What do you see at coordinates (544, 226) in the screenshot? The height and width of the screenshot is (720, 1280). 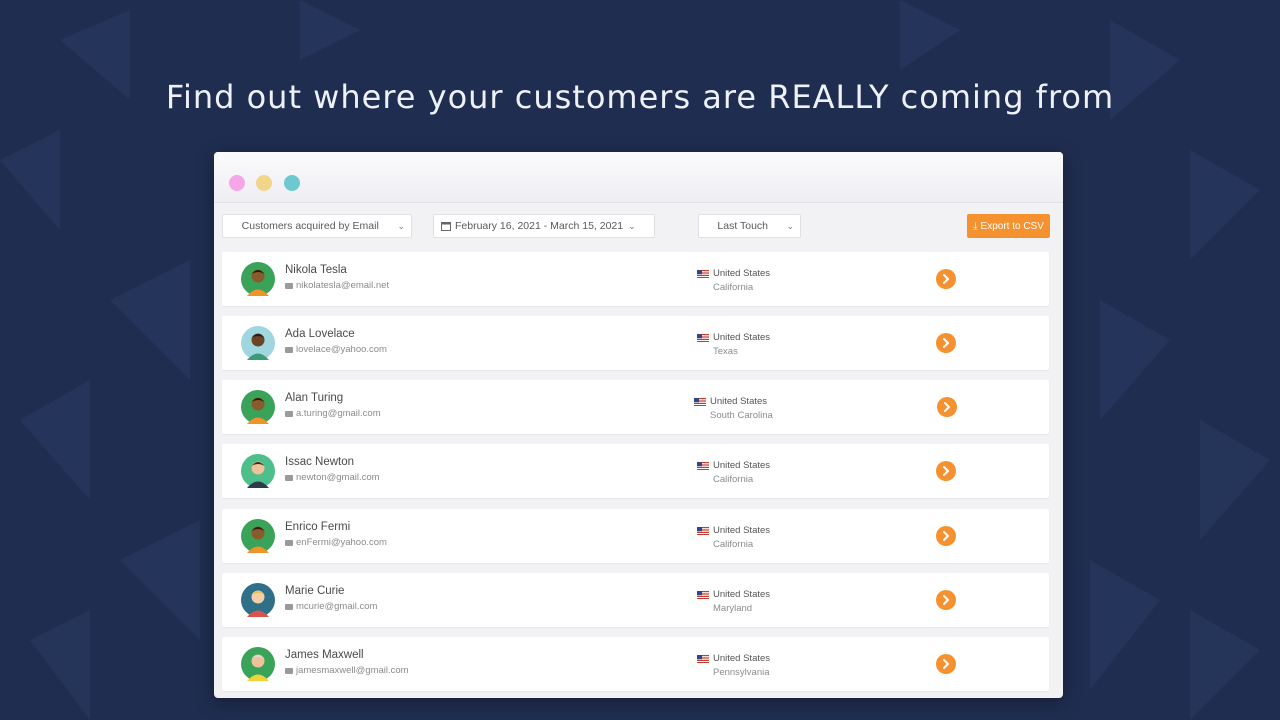 I see `date-range-picker: February 16, 2021 - March 15, 2021 ⌄` at bounding box center [544, 226].